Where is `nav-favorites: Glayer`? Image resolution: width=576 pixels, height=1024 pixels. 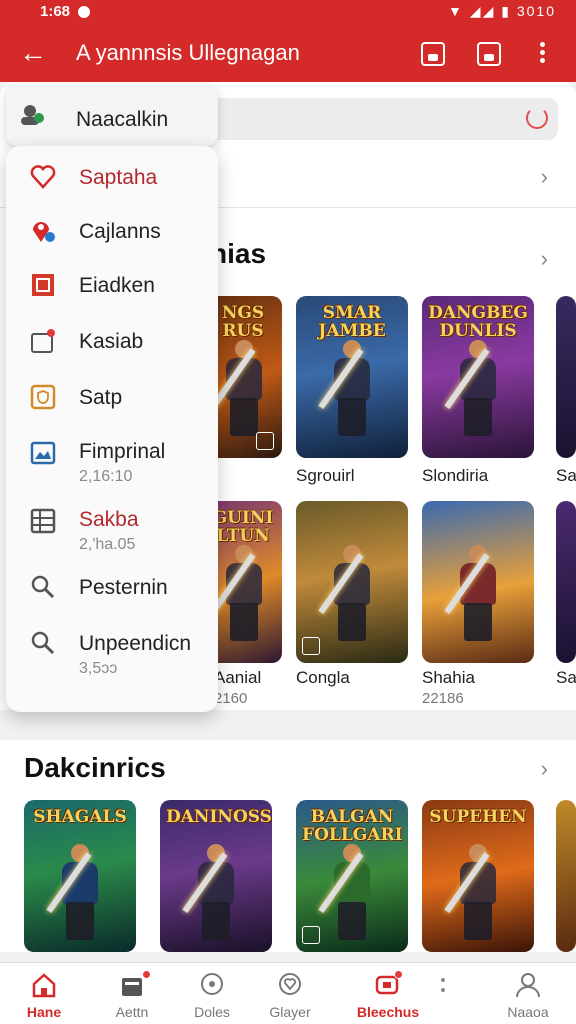 nav-favorites: Glayer is located at coordinates (290, 993).